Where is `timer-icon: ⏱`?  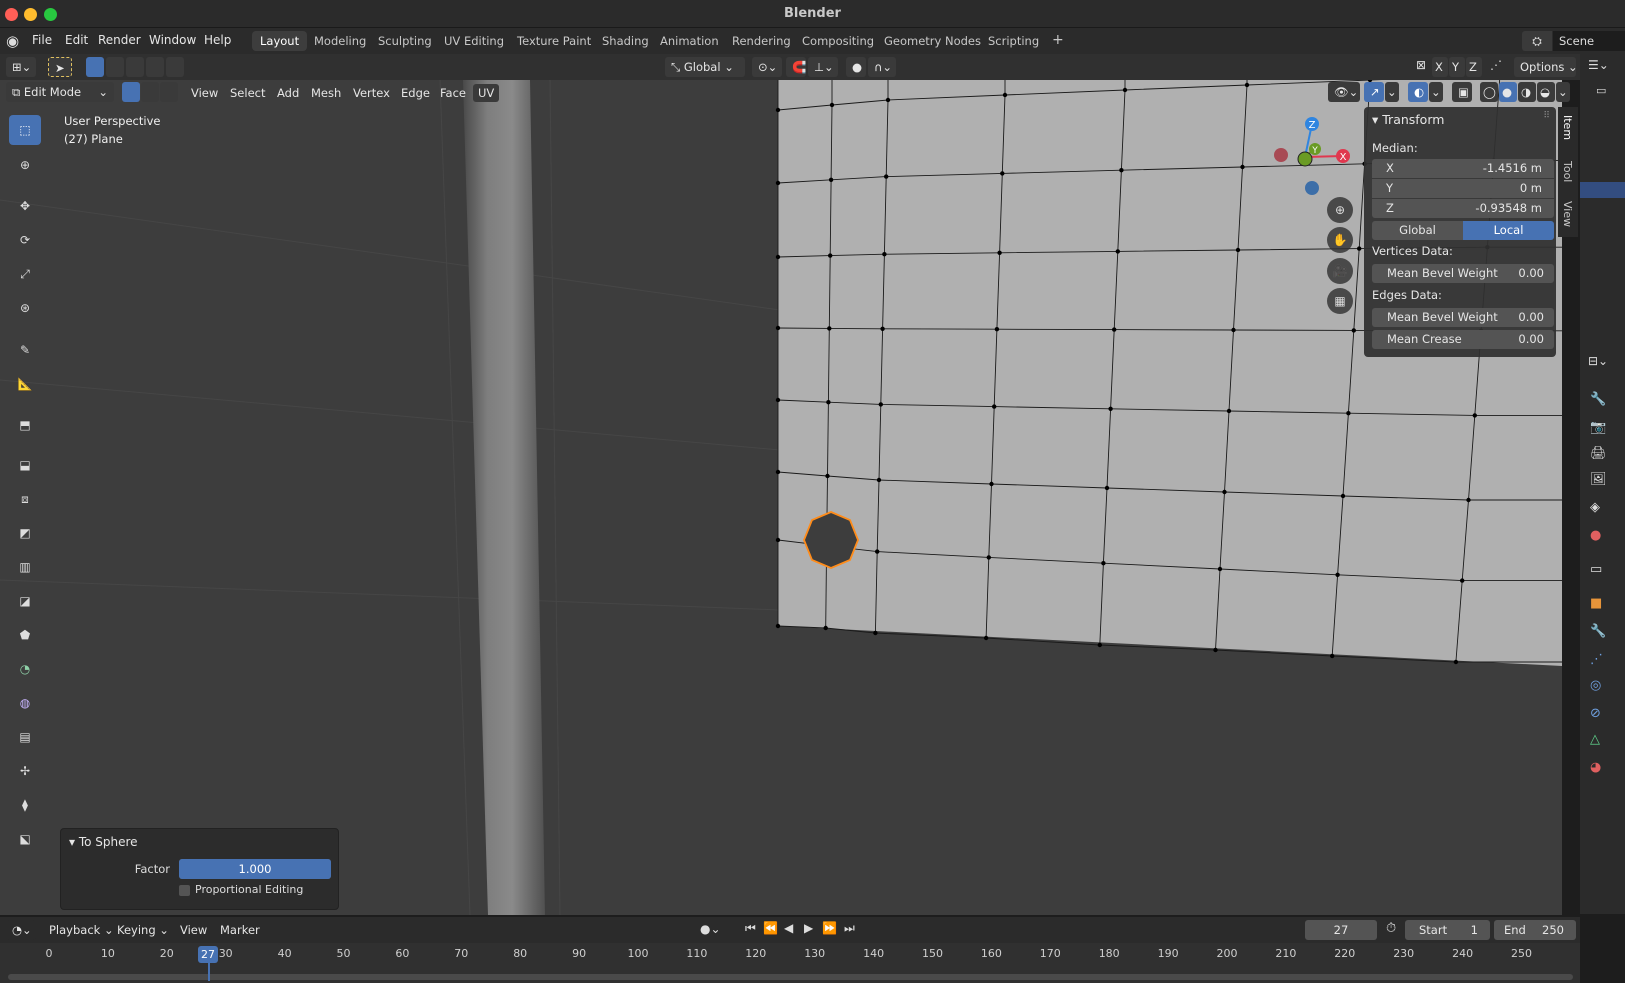
timer-icon: ⏱ is located at coordinates (1391, 928).